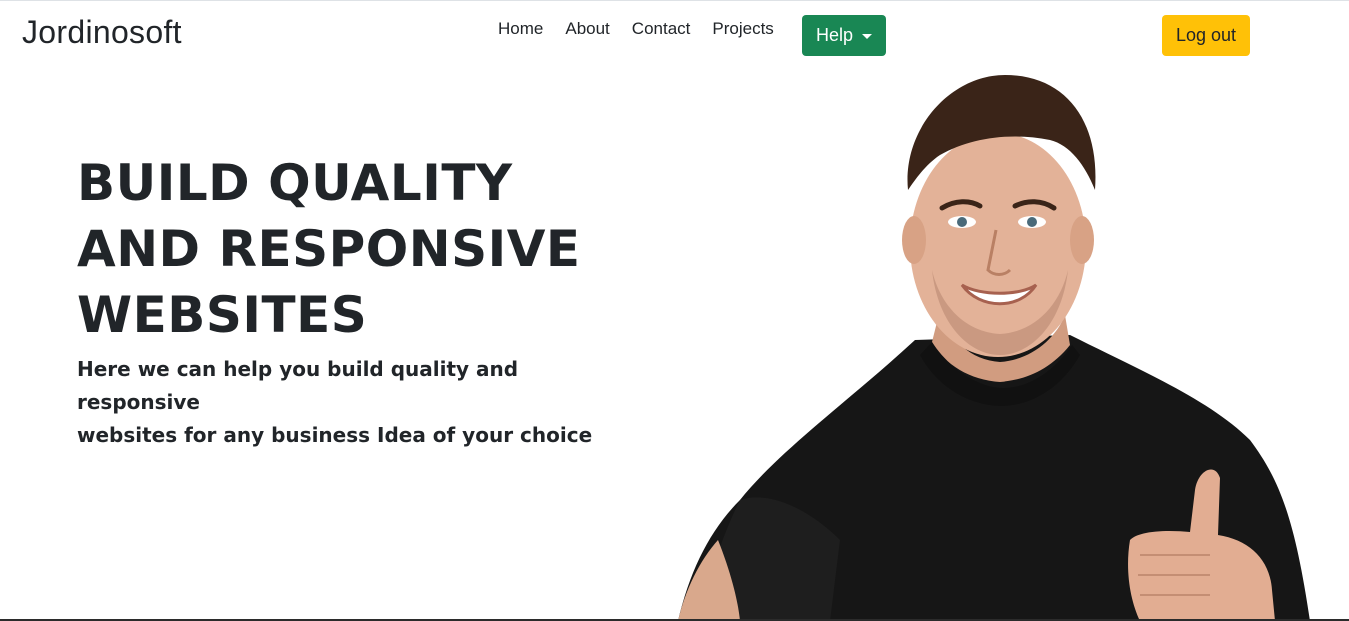 This screenshot has height=621, width=1349. I want to click on hero-title-line: BUILD QUALITY, so click(295, 183).